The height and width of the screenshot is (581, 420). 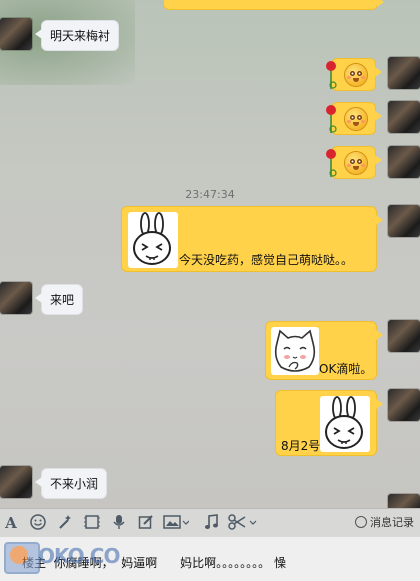 I want to click on clock-icon, so click(x=361, y=522).